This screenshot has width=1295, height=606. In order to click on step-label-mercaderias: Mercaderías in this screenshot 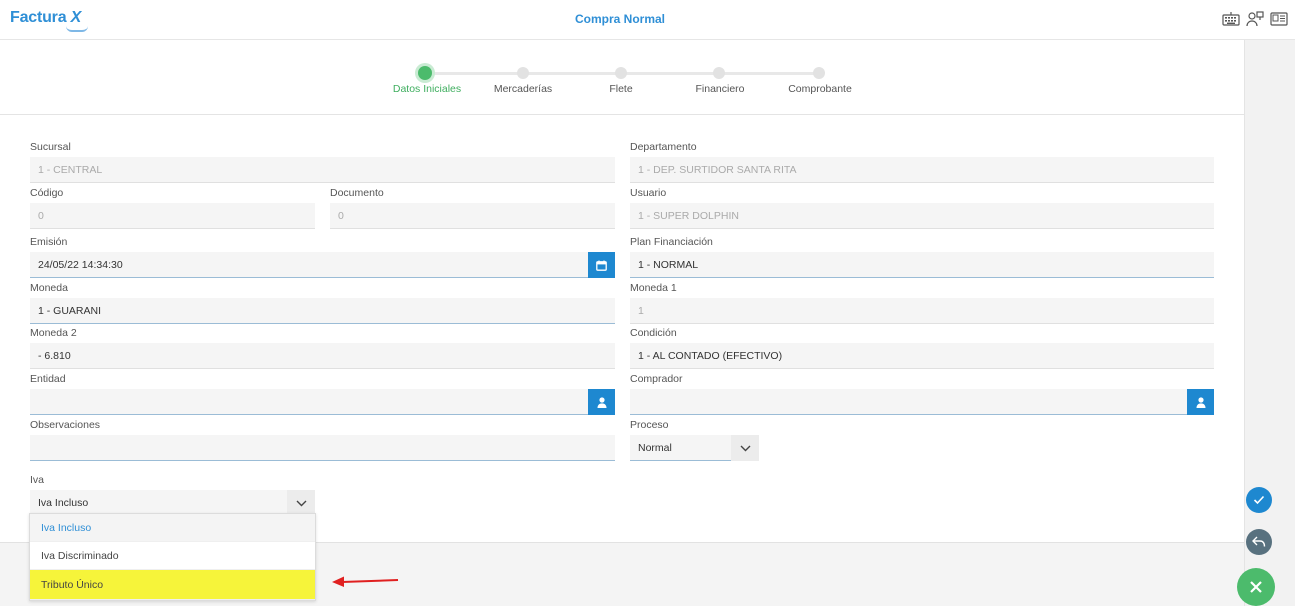, I will do `click(523, 89)`.